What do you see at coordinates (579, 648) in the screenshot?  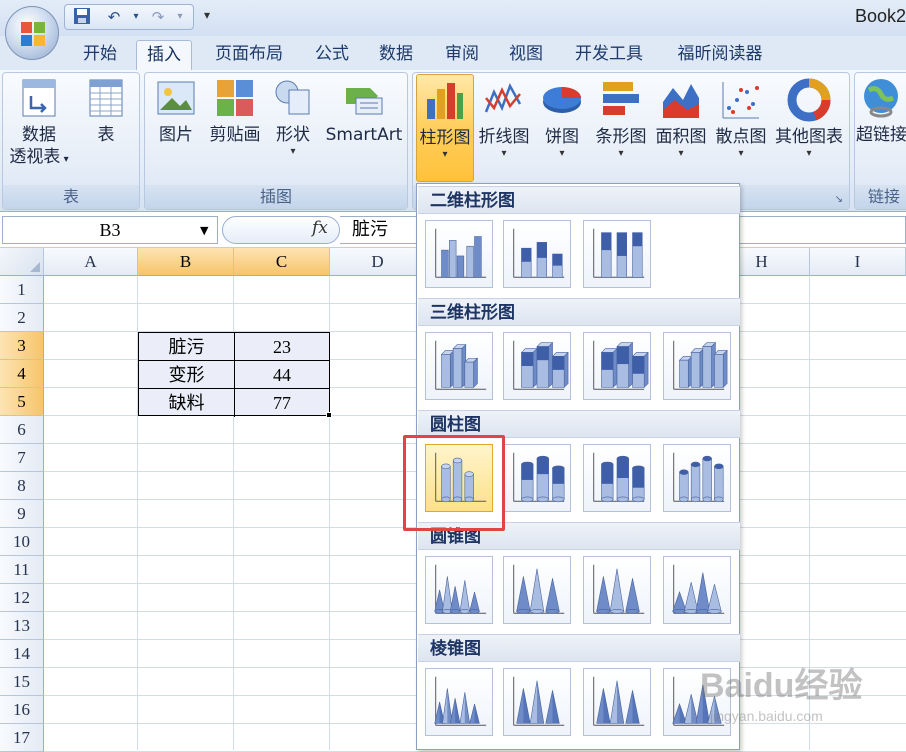 I see `section-pyramid: 棱锥图` at bounding box center [579, 648].